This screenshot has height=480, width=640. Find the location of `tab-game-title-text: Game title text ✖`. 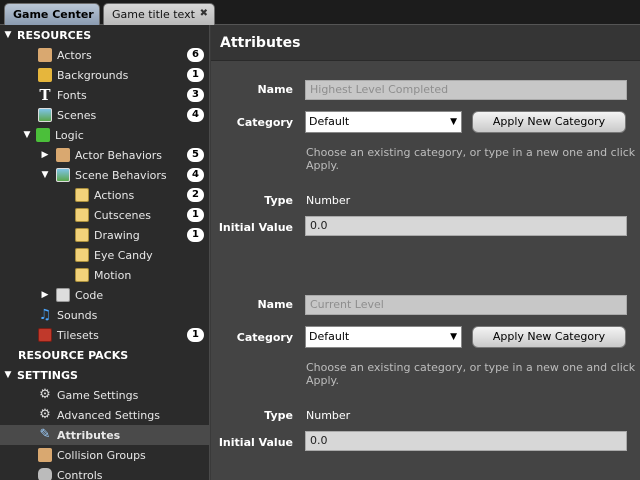

tab-game-title-text: Game title text ✖ is located at coordinates (159, 14).